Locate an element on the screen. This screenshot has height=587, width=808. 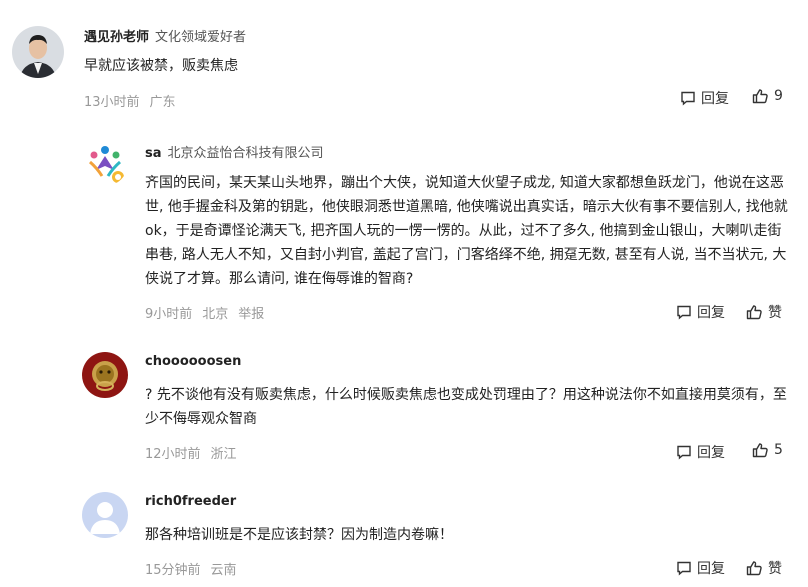
like-count: 5 is located at coordinates (778, 450).